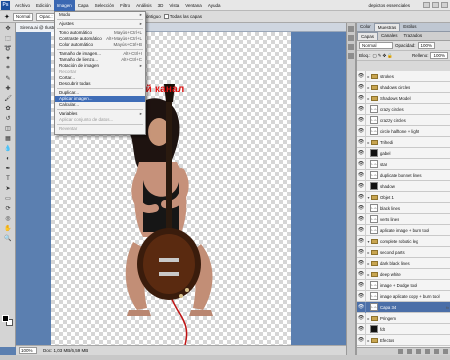  I want to click on menu-ayuda: Ayuda, so click(214, 5).